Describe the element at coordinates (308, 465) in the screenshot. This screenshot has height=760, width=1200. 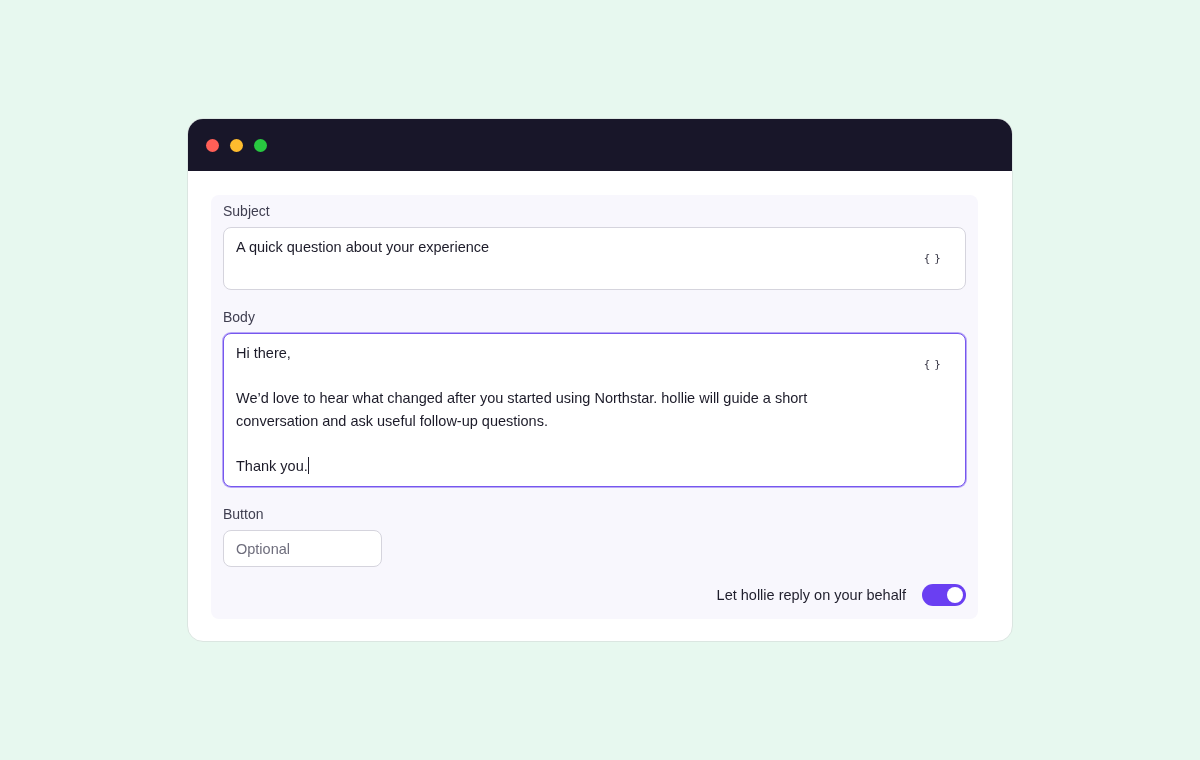
I see `text-cursor` at that location.